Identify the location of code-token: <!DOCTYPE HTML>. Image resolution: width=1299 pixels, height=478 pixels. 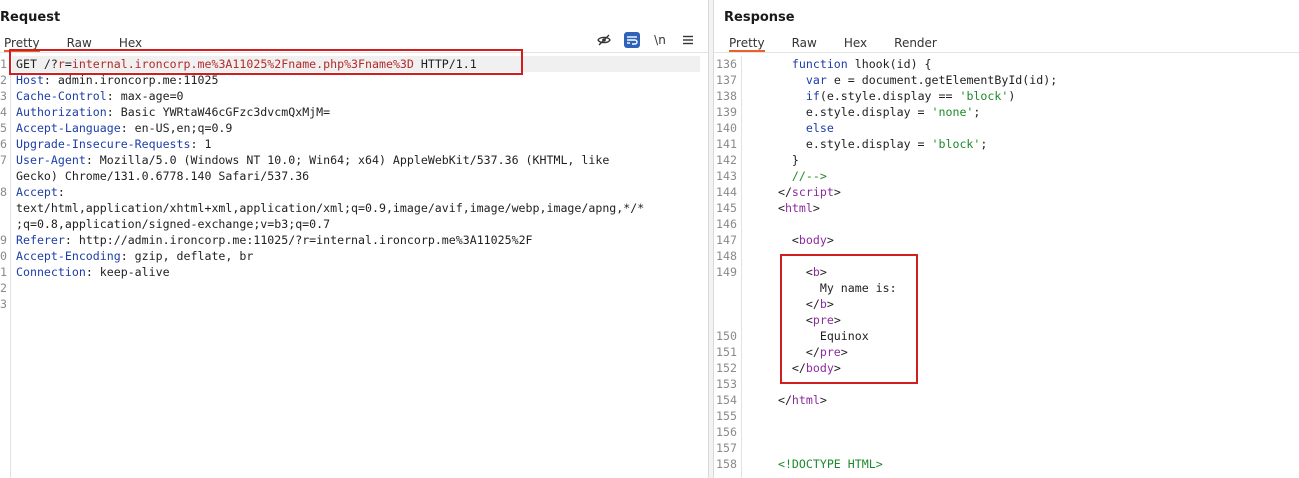
(830, 464).